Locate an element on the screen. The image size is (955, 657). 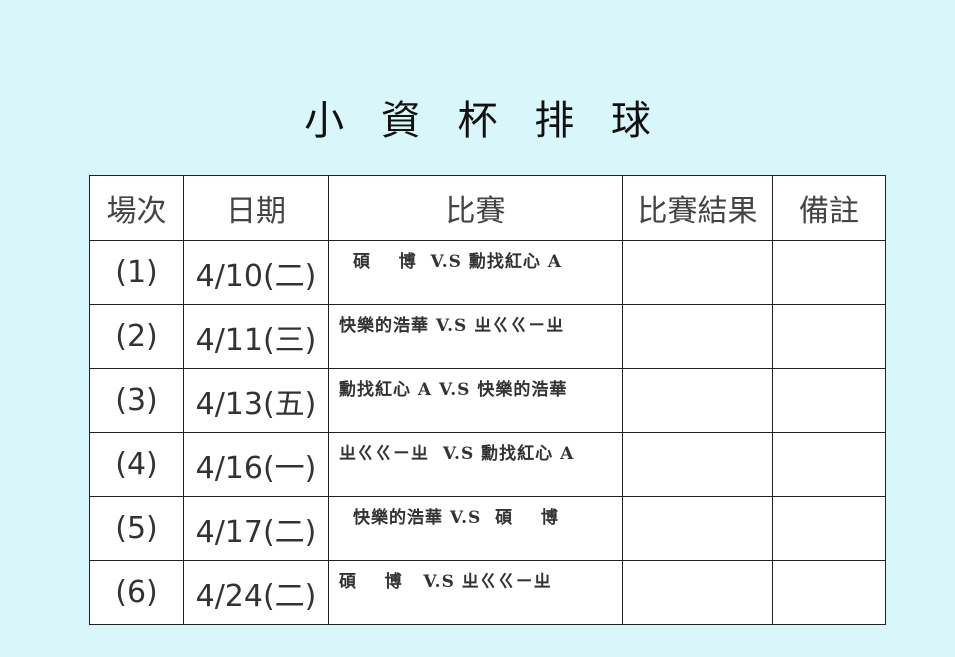
table-row: (6) 4/24(二) 碩 博 V.S ㄓㄍㄍㄧㄓ is located at coordinates (487, 592).